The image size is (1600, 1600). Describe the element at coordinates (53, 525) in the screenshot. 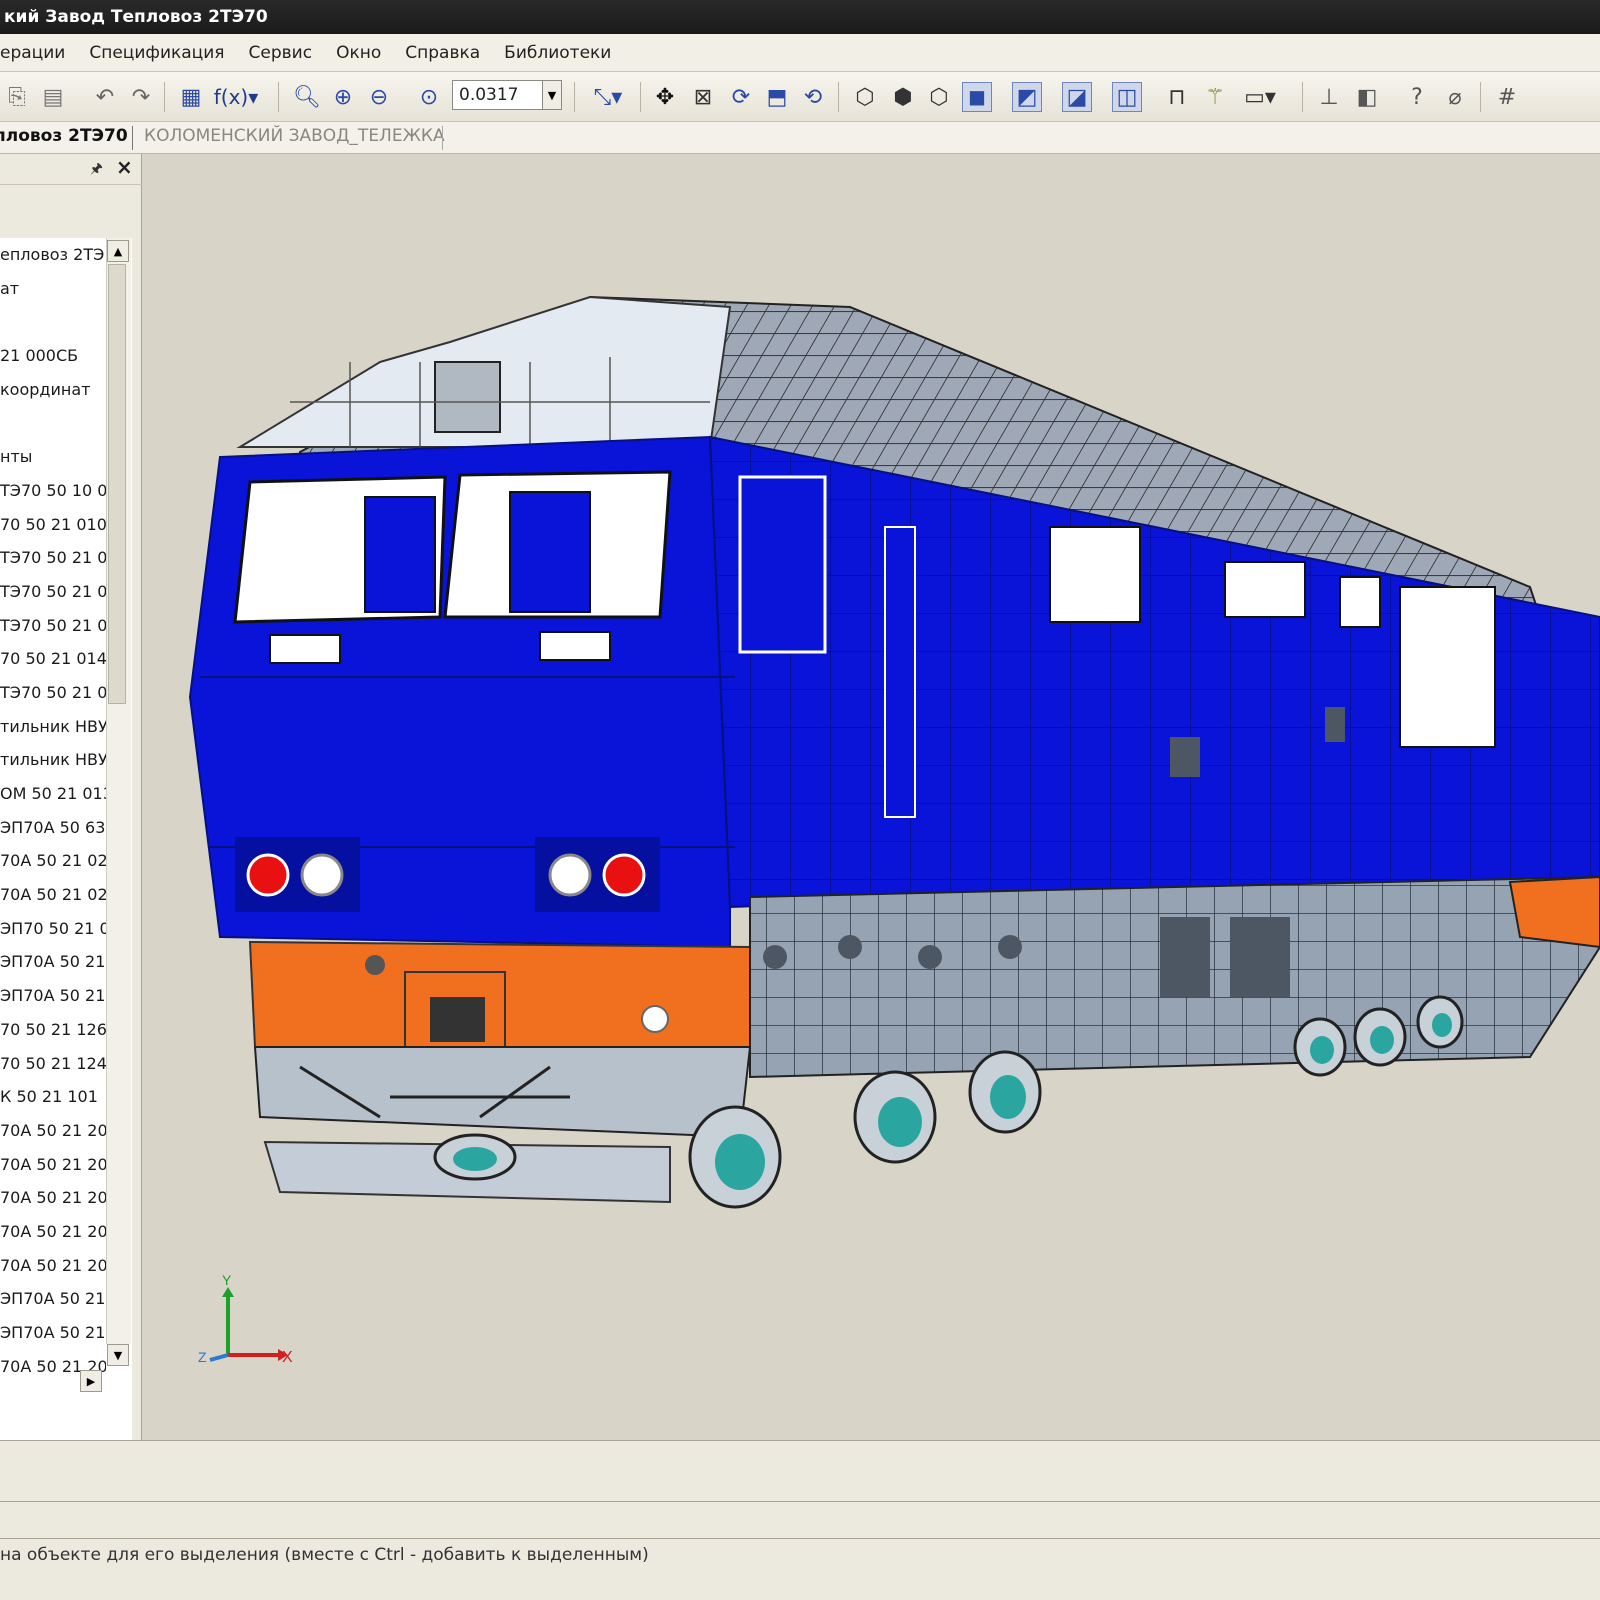

I see `tree-item: 70 50 21 010` at that location.